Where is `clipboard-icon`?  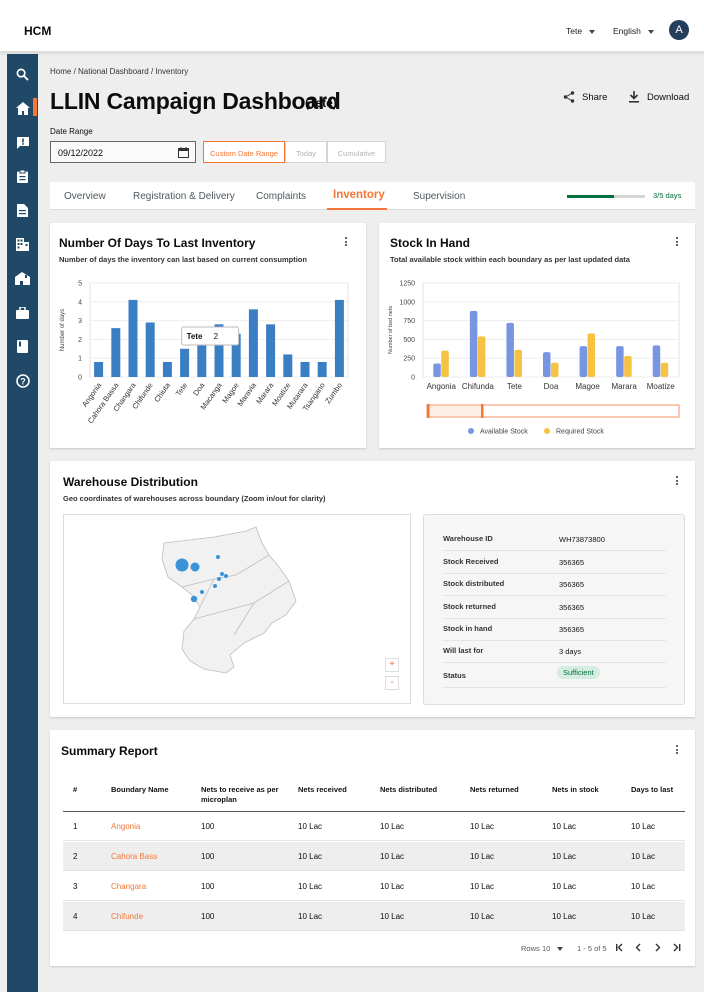
clipboard-icon is located at coordinates (22, 176).